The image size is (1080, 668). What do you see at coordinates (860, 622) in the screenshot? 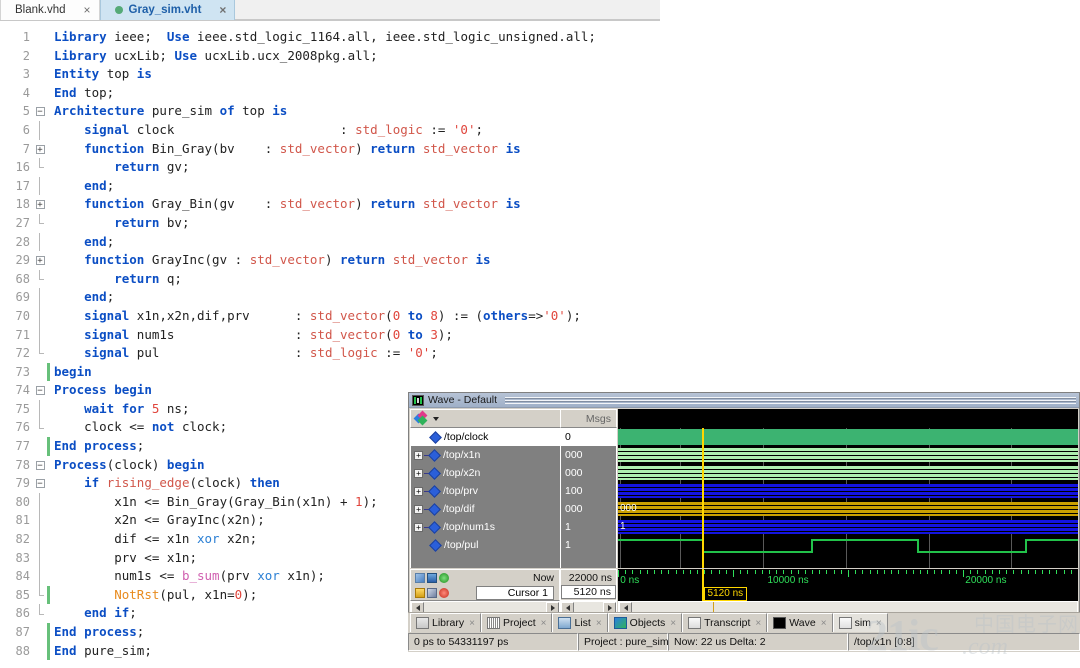
I see `panel-tab-sim: sim ×` at bounding box center [860, 622].